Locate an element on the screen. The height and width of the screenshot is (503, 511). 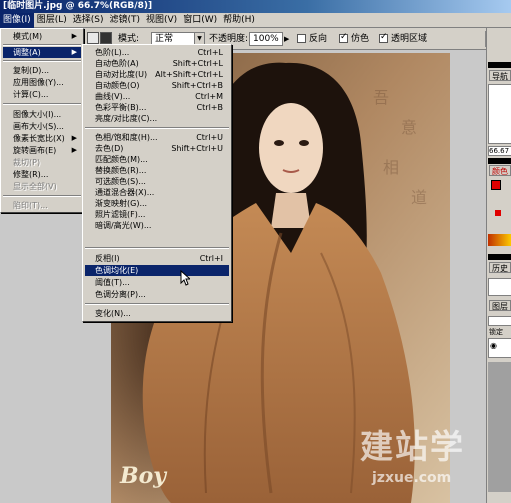
menu-select: 选择(S) is located at coordinates (88, 20).